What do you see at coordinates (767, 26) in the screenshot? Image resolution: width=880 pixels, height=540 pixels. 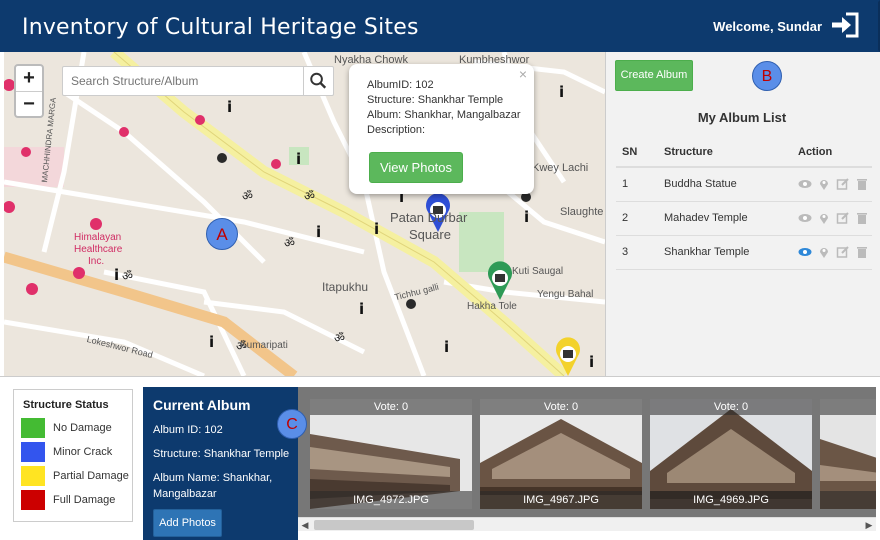 I see `welcome-text: Welcome, Sundar` at bounding box center [767, 26].